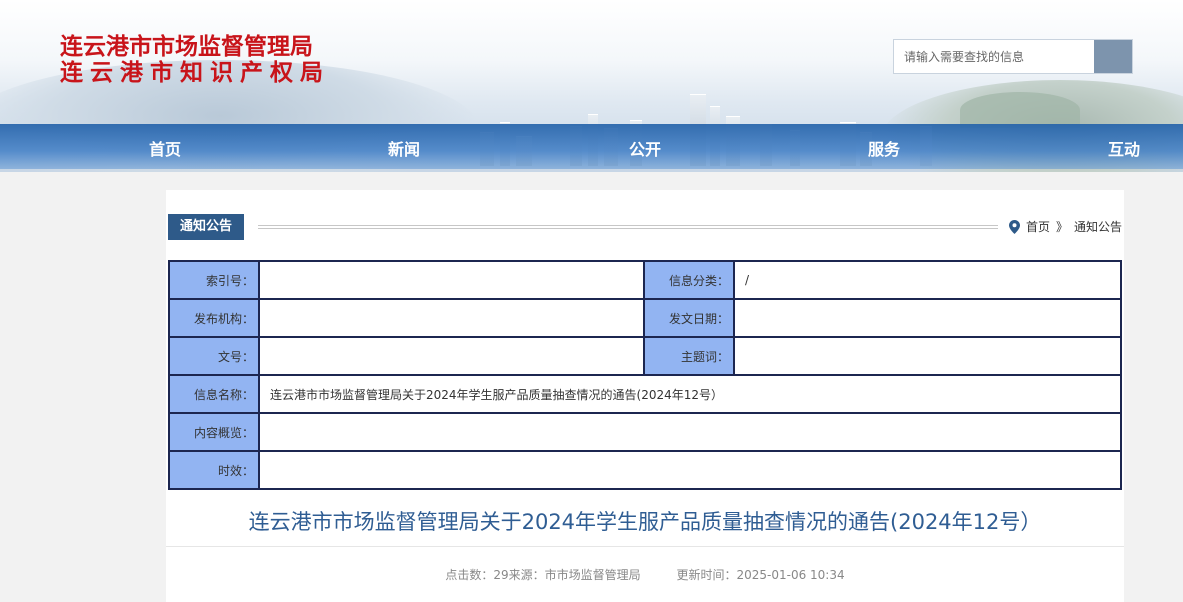 The height and width of the screenshot is (602, 1183). I want to click on validity-value, so click(690, 470).